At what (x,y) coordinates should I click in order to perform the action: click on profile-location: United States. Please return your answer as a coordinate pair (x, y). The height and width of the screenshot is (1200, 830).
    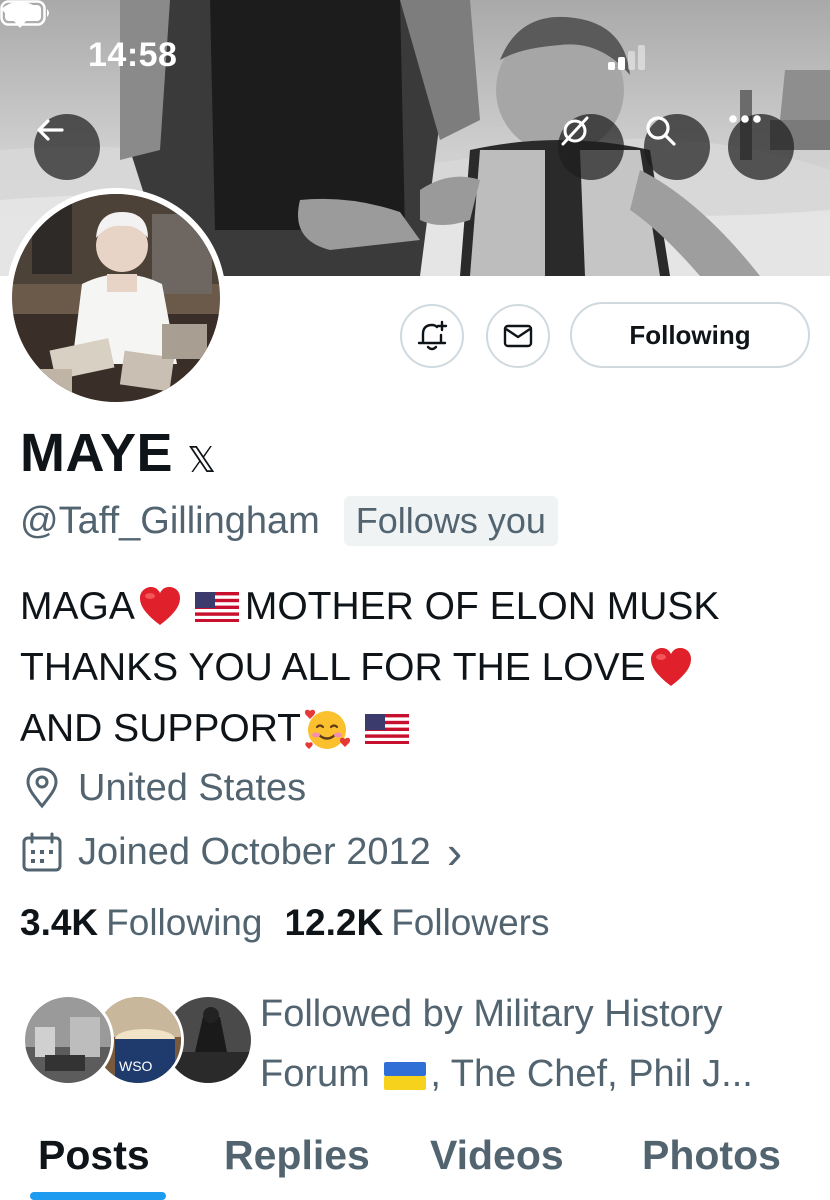
    Looking at the image, I should click on (192, 787).